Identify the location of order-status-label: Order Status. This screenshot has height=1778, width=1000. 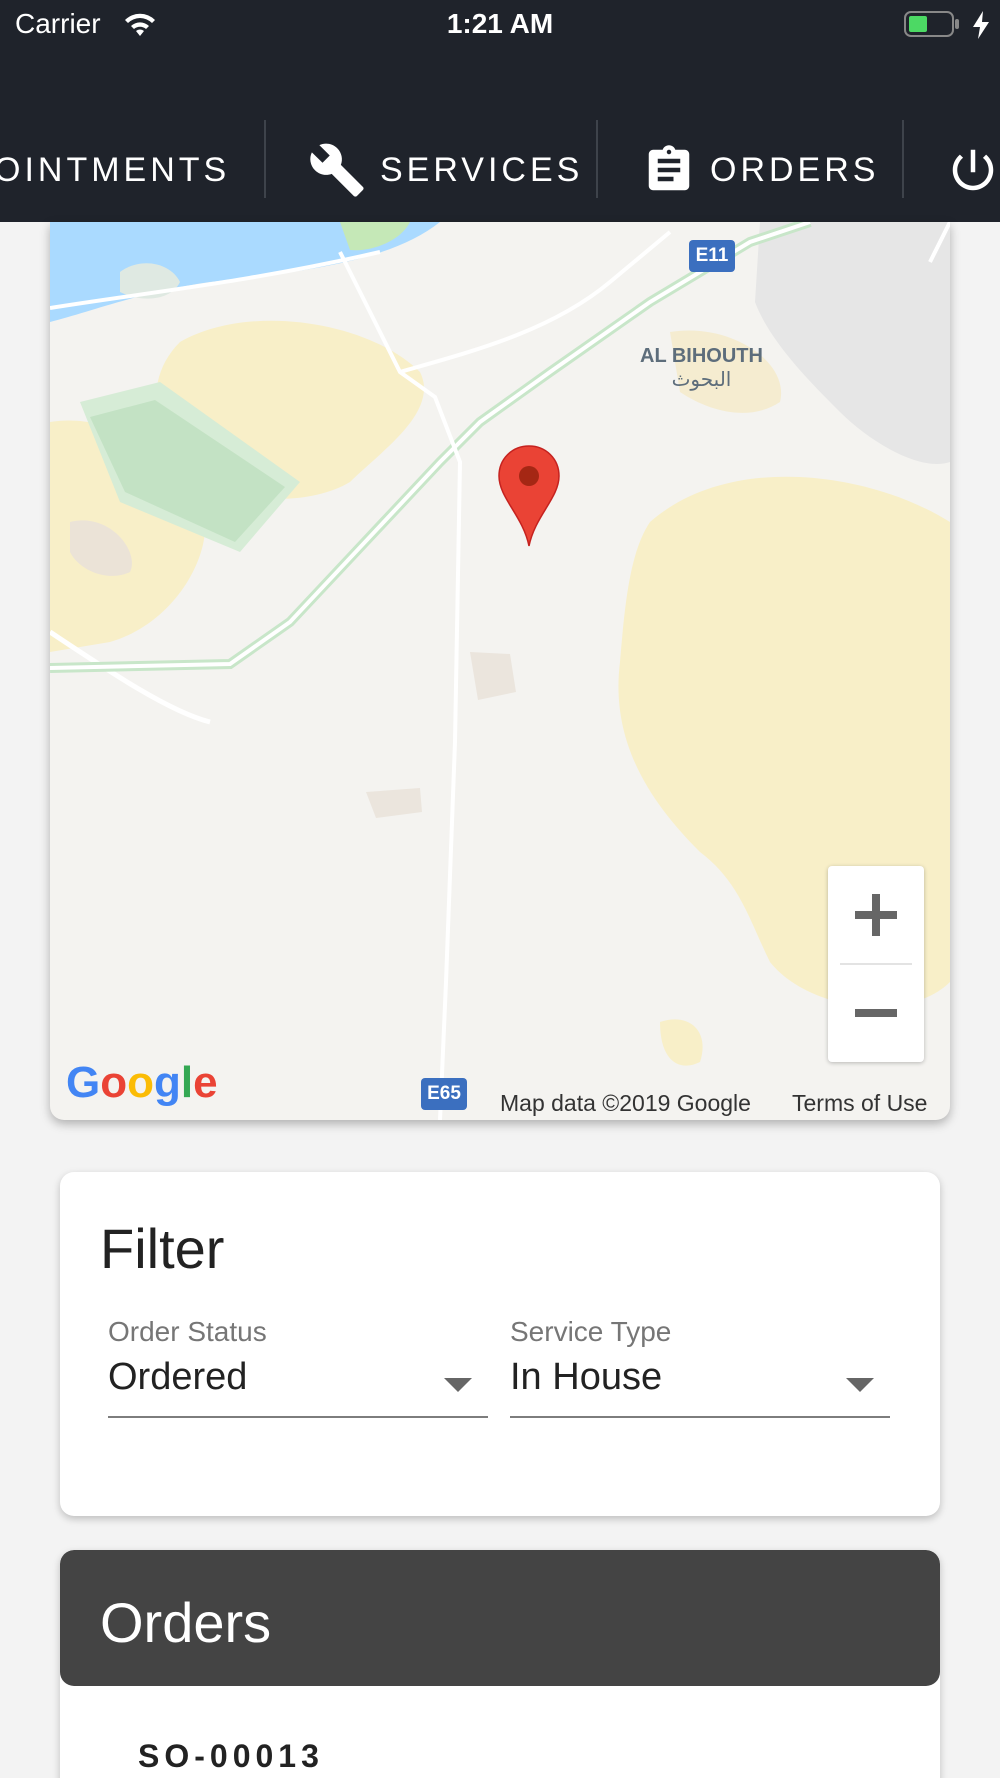
(187, 1331).